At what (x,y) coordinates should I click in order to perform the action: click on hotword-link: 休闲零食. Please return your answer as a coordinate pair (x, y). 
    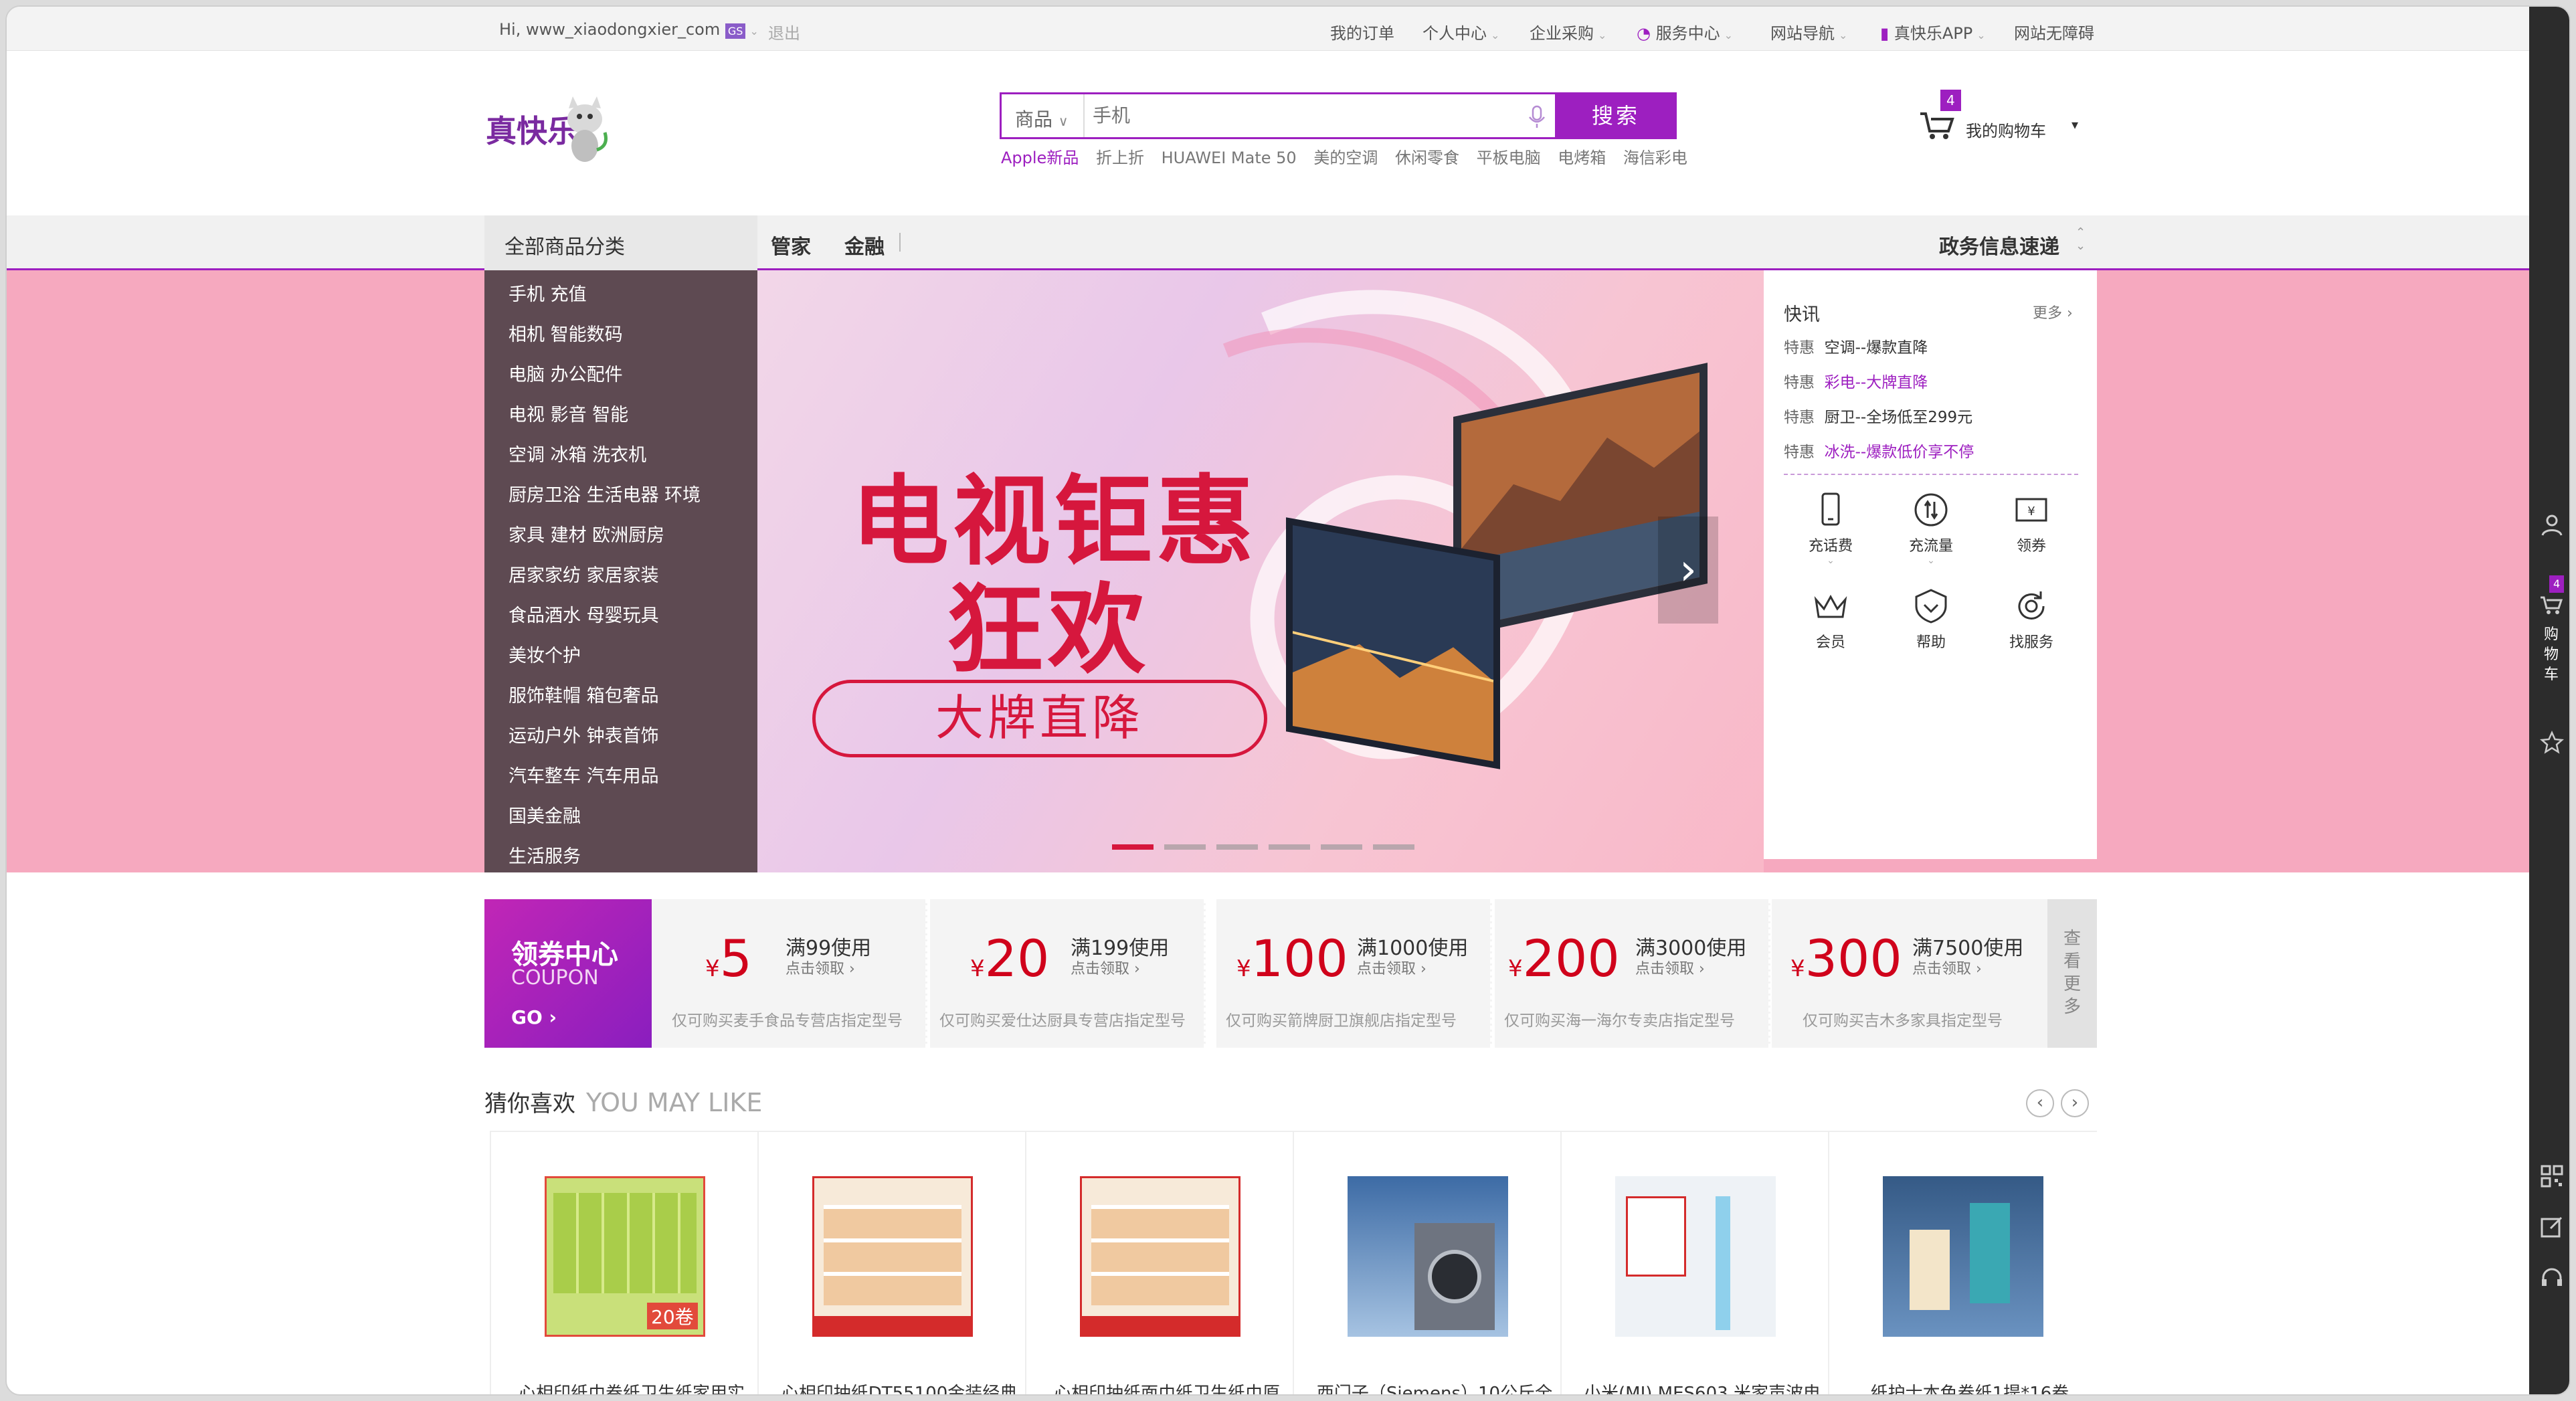
    Looking at the image, I should click on (1427, 158).